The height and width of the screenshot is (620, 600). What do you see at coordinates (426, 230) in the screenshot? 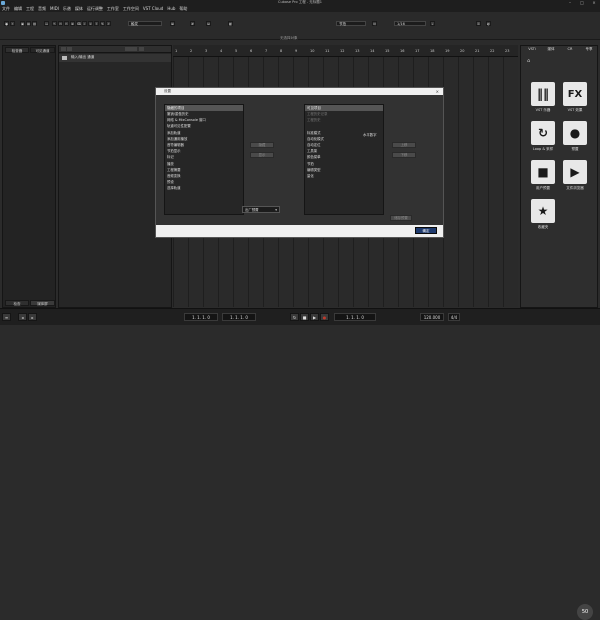
I see `ok-button: 确定` at bounding box center [426, 230].